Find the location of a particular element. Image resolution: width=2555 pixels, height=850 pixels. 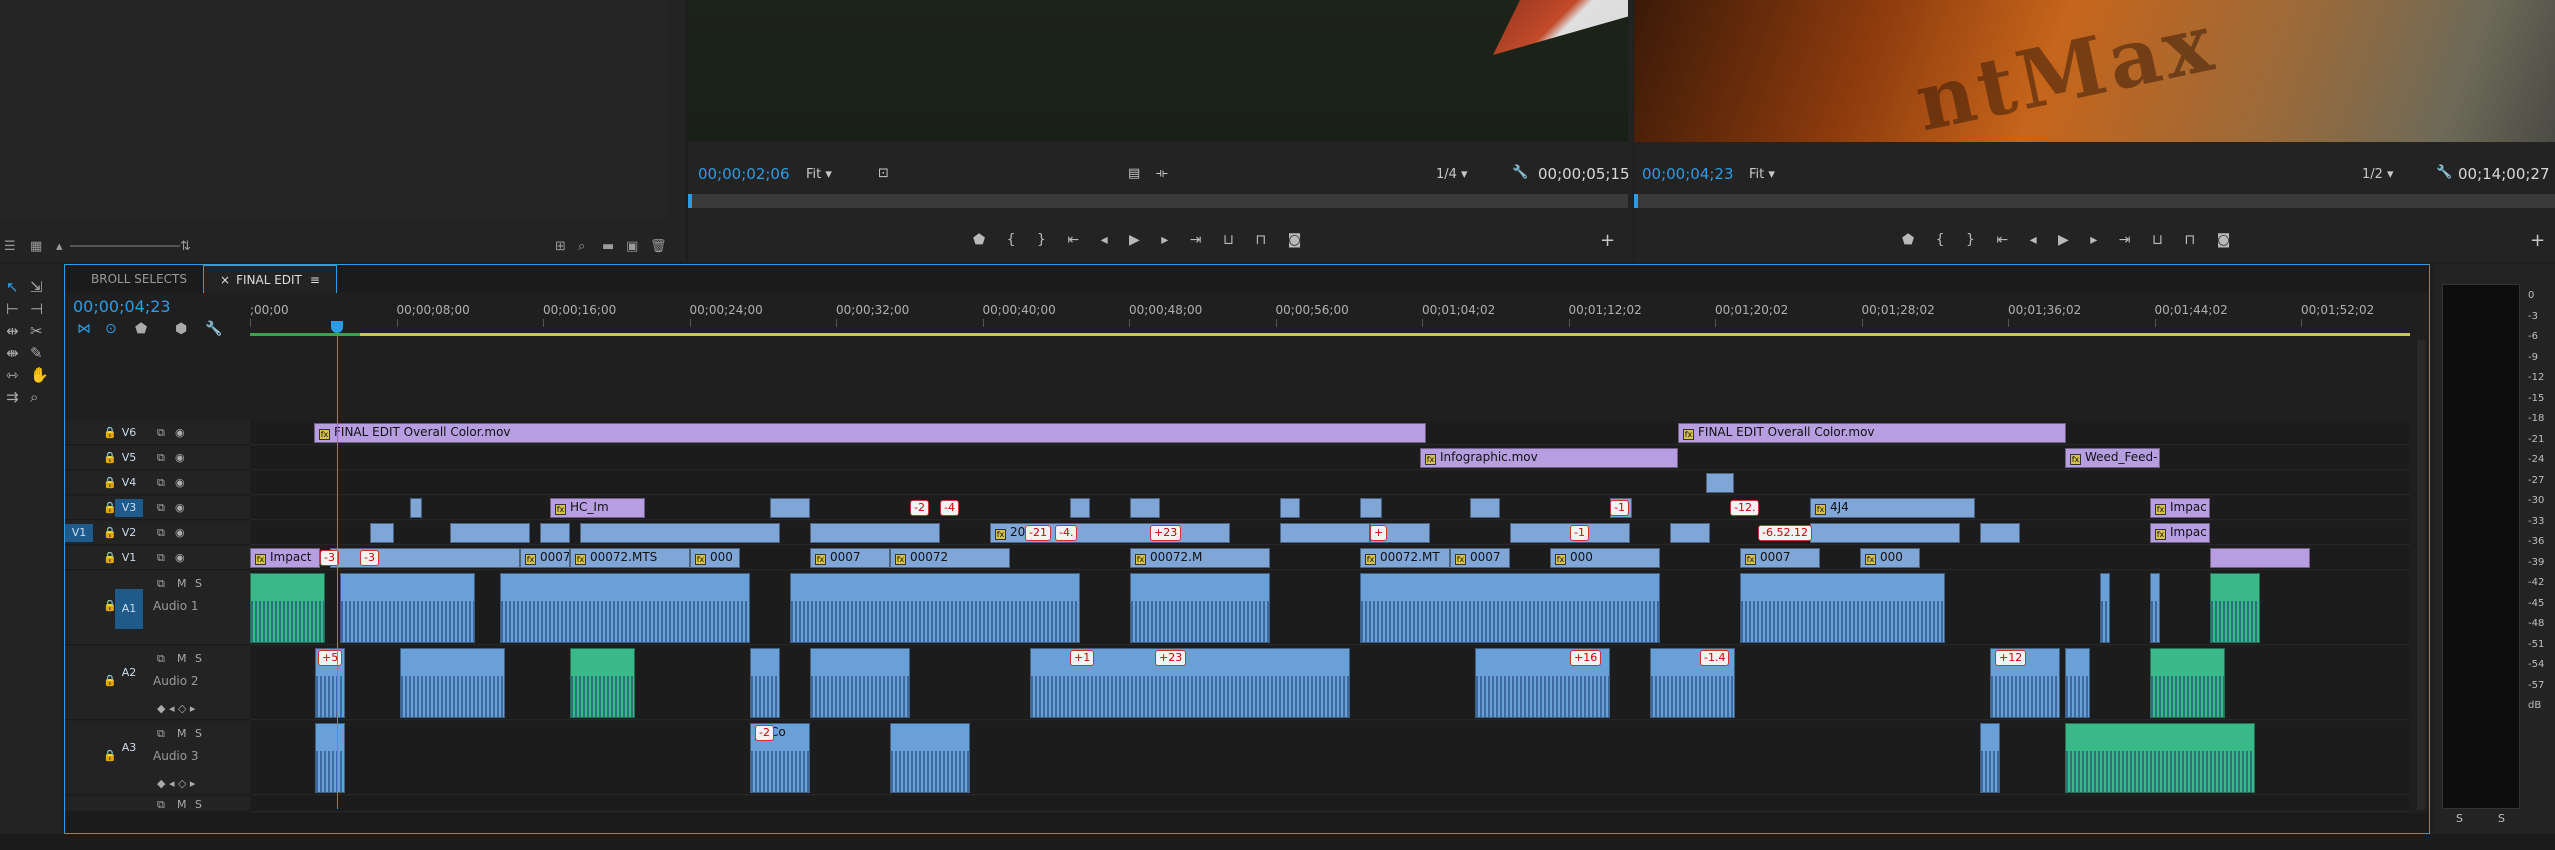

track-target-a2: A2 is located at coordinates (129, 673).